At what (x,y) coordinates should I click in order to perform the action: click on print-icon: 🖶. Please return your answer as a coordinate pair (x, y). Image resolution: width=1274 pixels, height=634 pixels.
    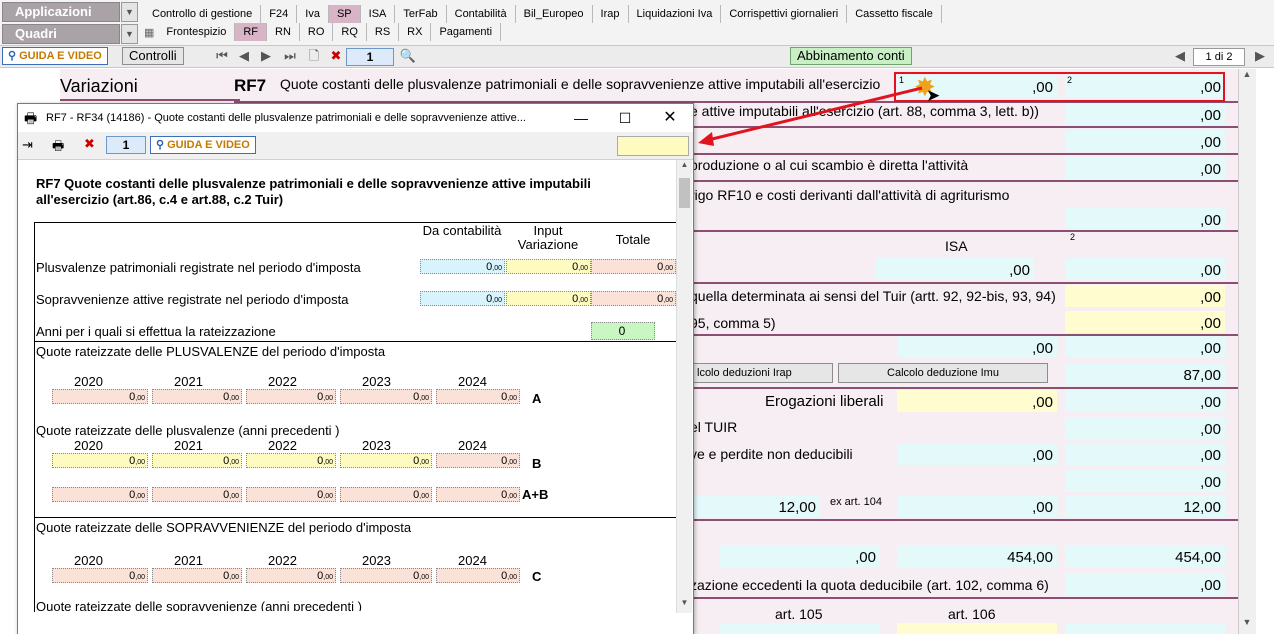
    Looking at the image, I should click on (58, 148).